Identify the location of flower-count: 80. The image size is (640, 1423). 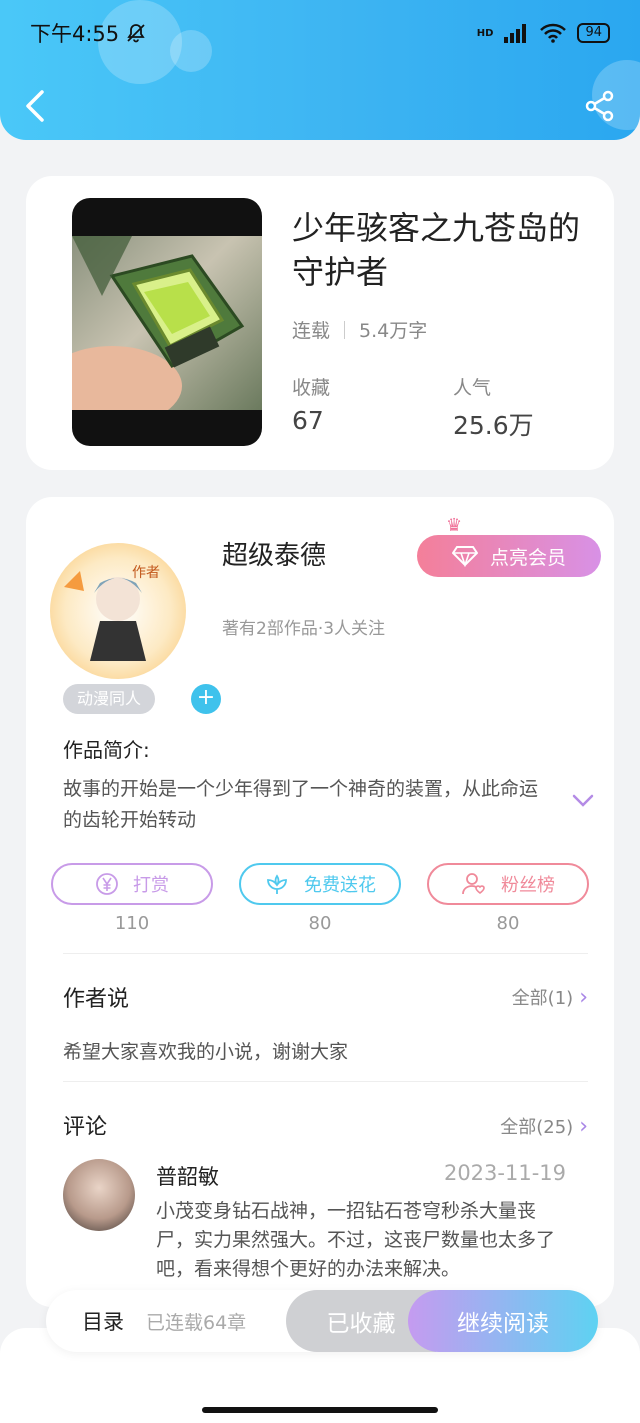
(320, 923).